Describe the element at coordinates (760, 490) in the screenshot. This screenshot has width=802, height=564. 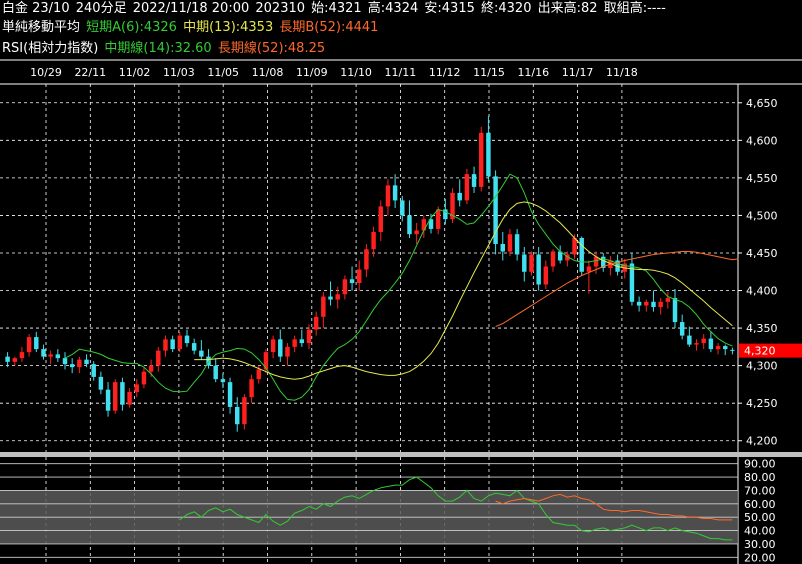
I see `rsi-tick-label: 70.00` at that location.